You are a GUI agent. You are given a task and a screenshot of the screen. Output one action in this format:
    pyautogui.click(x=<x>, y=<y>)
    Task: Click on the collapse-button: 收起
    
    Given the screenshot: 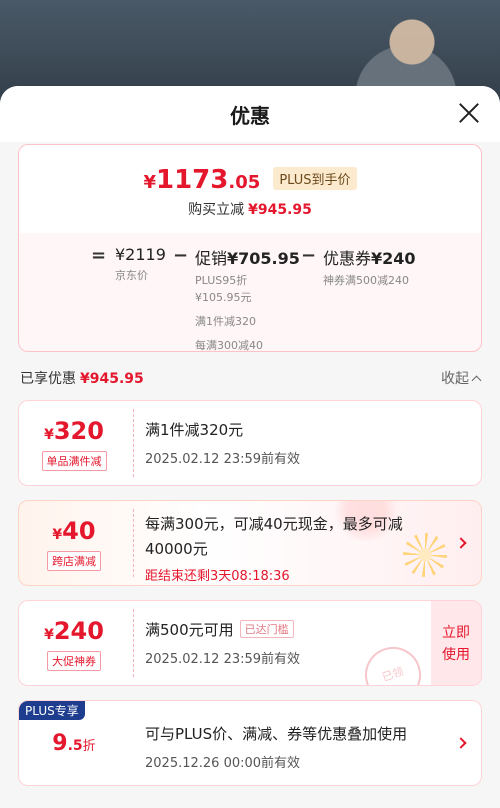 What is the action you would take?
    pyautogui.click(x=461, y=378)
    